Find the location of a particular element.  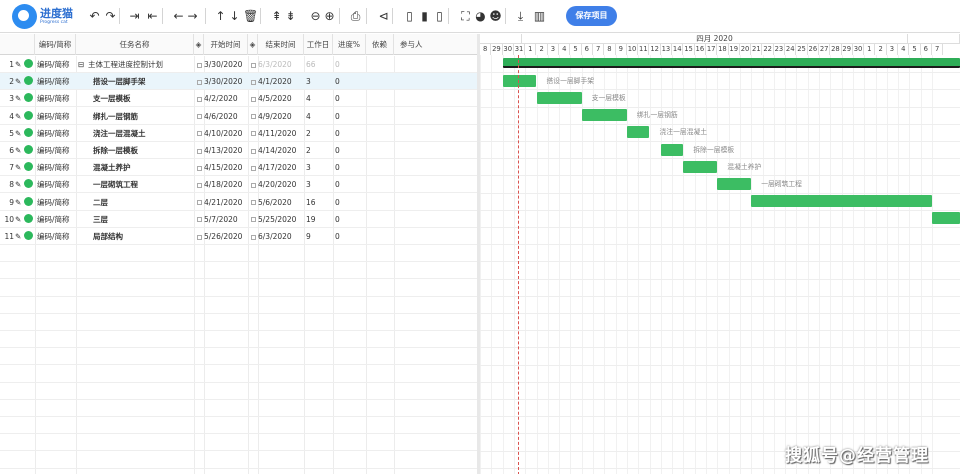

end-column-header: 结束时间 is located at coordinates (281, 44).